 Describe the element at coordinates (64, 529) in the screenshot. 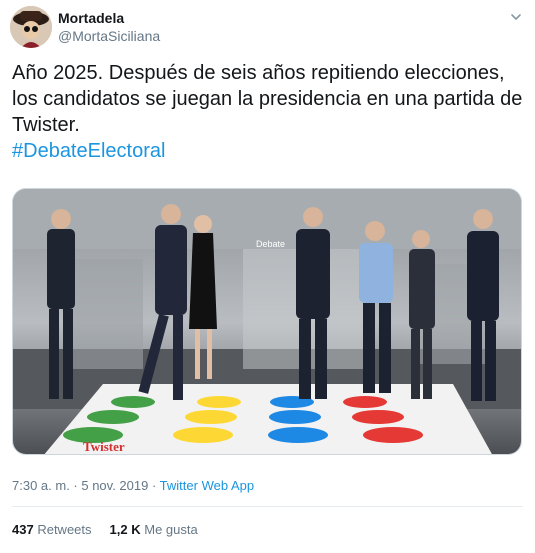

I see `retweets-label: Retweets` at that location.